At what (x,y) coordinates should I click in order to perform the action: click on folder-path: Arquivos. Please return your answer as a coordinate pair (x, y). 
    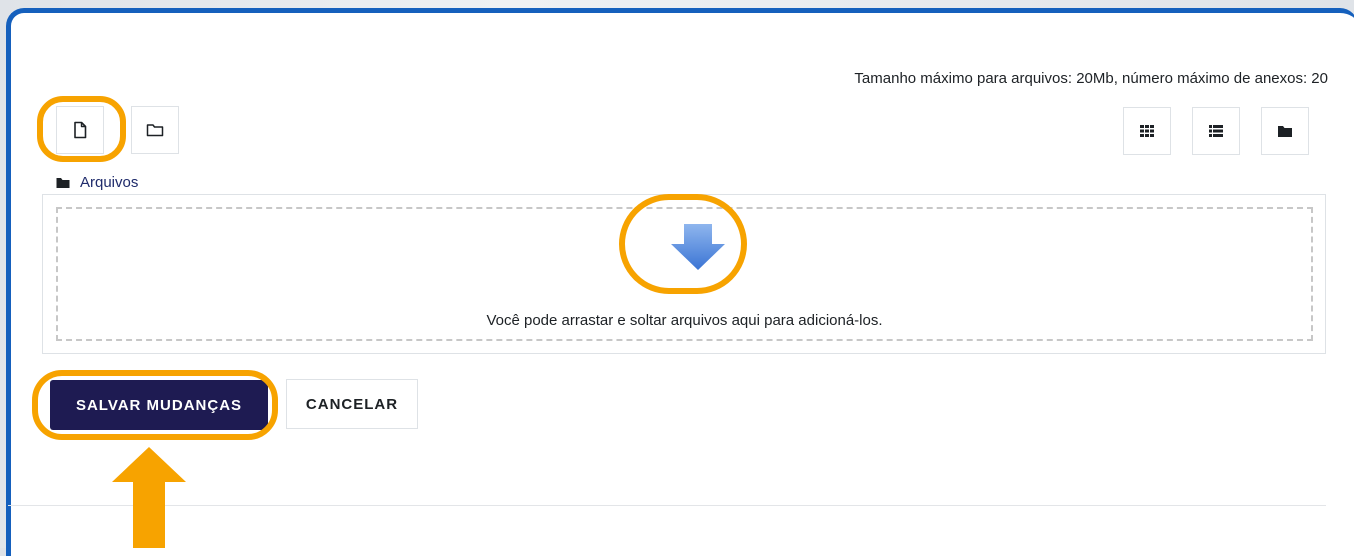
    Looking at the image, I should click on (97, 182).